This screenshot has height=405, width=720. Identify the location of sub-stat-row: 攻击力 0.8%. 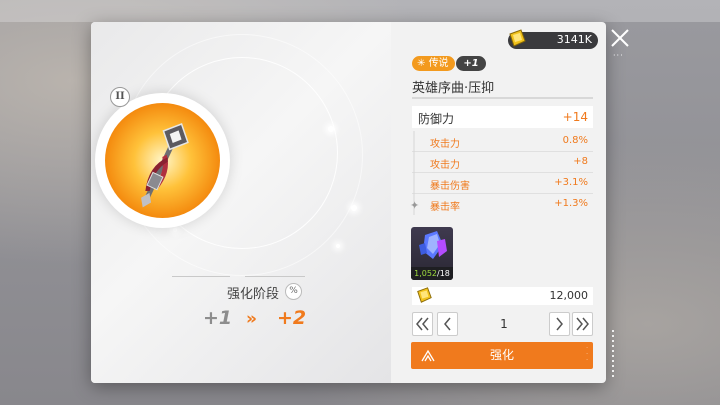
(502, 141).